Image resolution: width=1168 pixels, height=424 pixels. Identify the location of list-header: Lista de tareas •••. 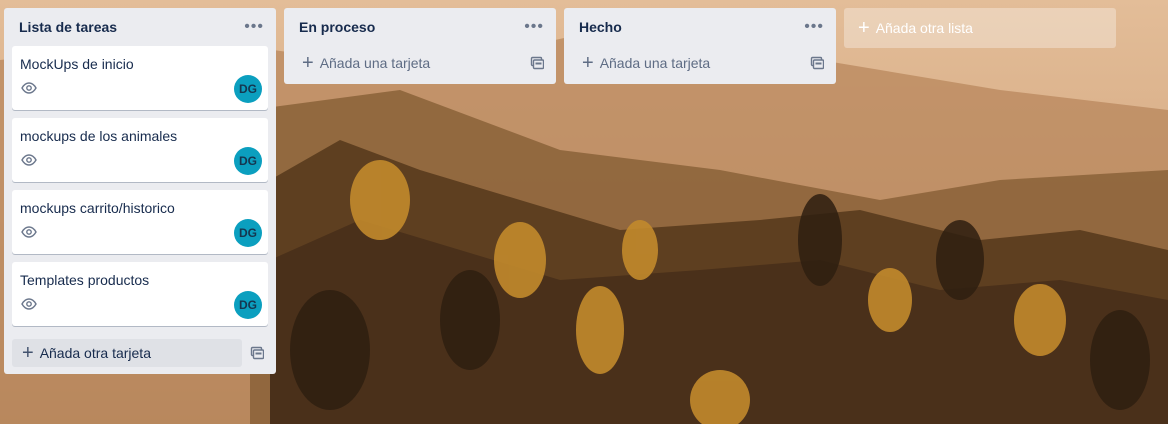
(140, 27).